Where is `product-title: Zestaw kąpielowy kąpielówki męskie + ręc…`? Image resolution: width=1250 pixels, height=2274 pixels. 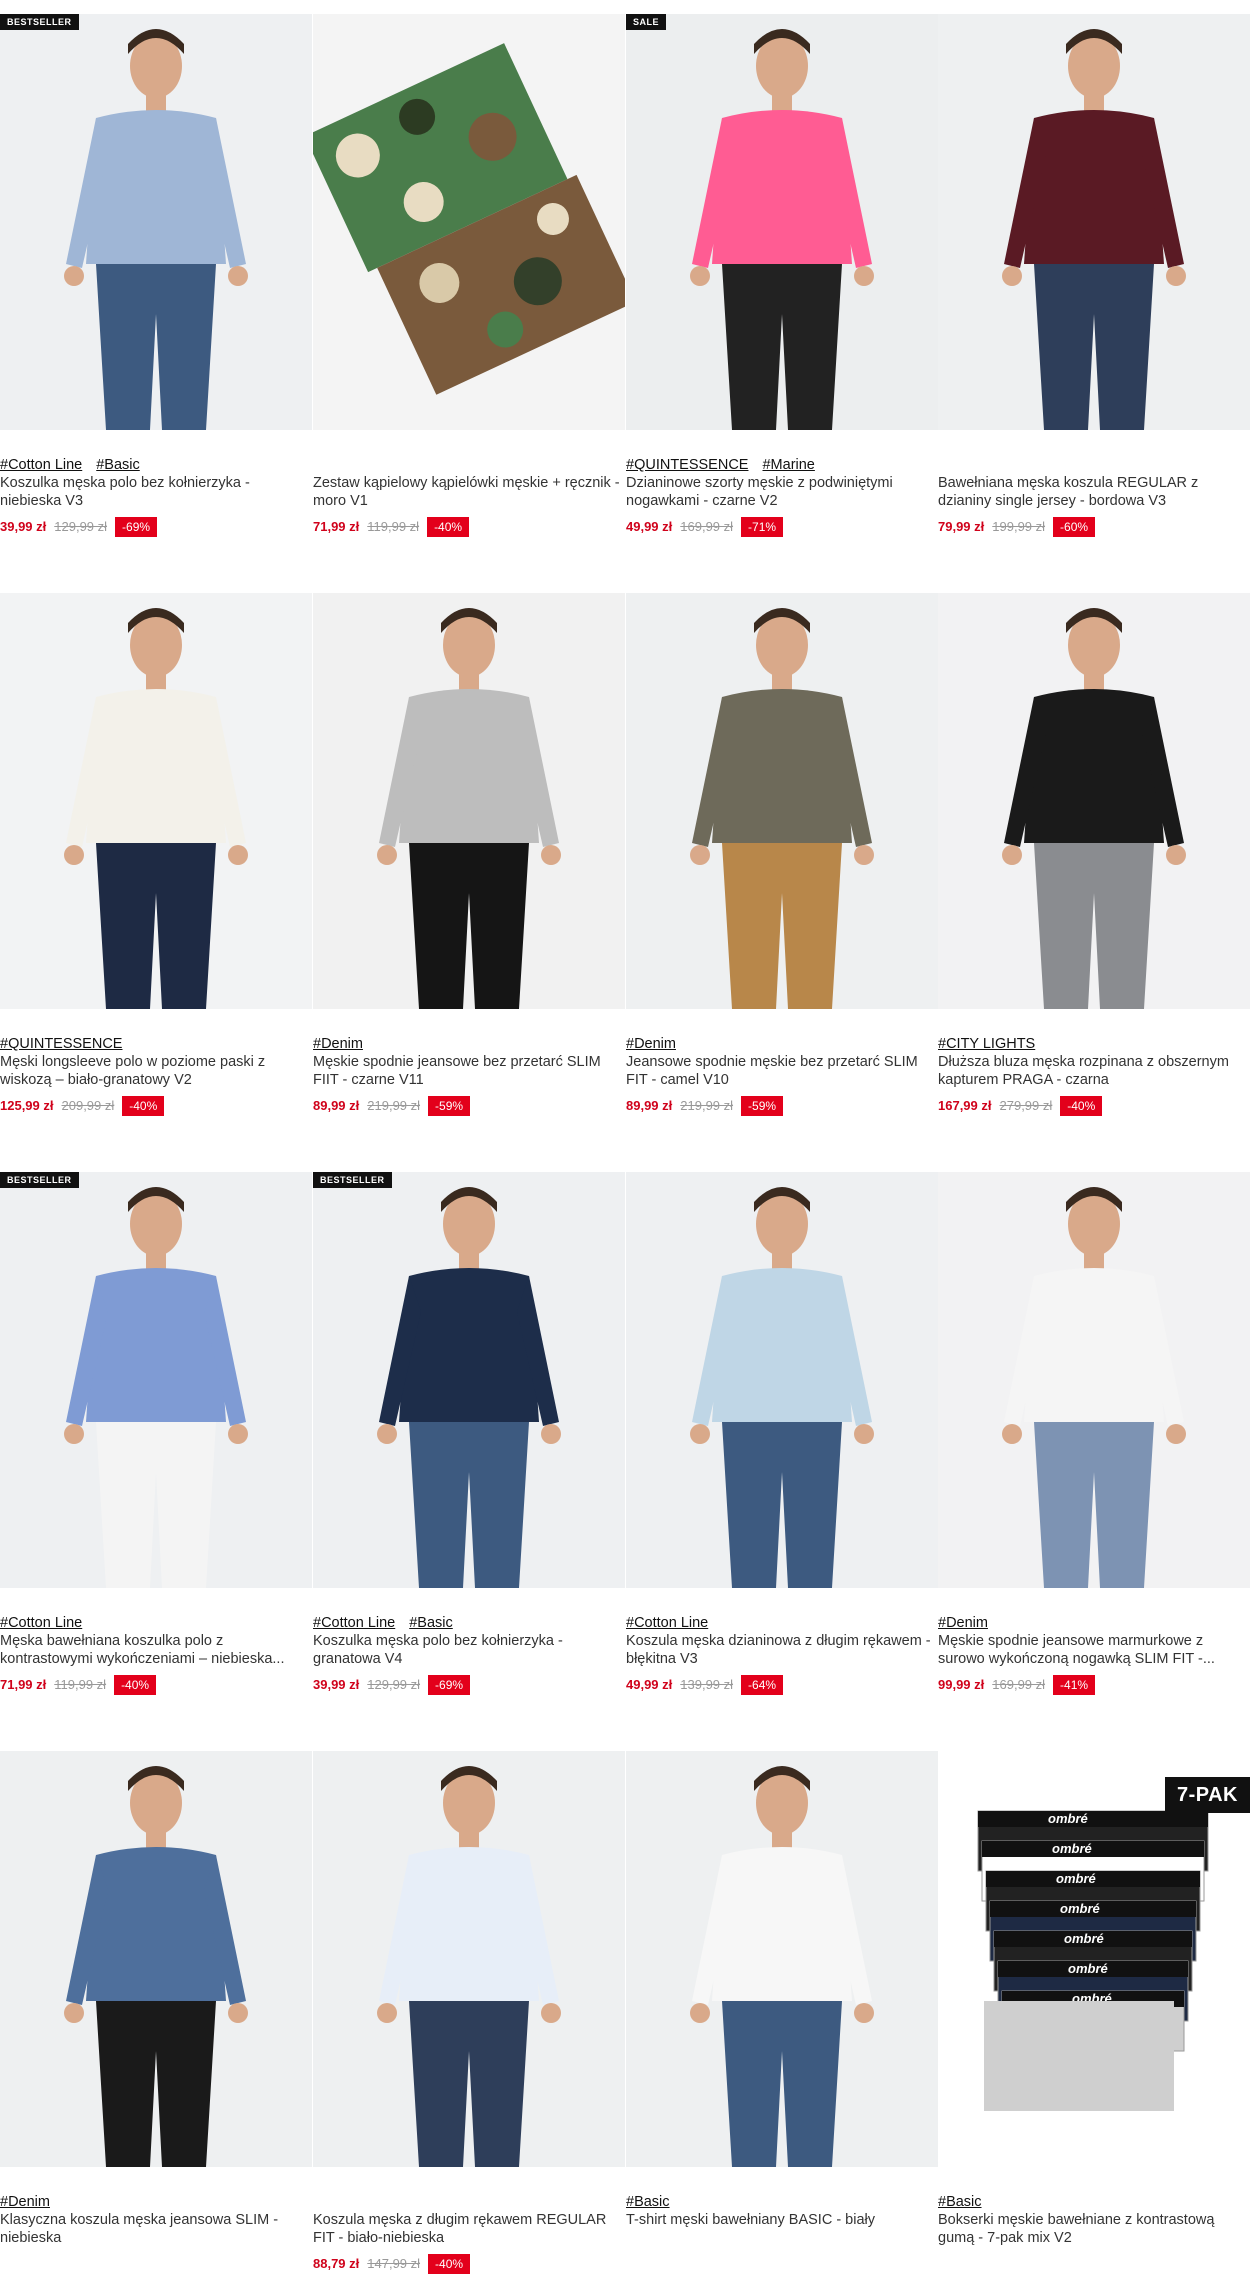
product-title: Zestaw kąpielowy kąpielówki męskie + ręc… is located at coordinates (469, 492).